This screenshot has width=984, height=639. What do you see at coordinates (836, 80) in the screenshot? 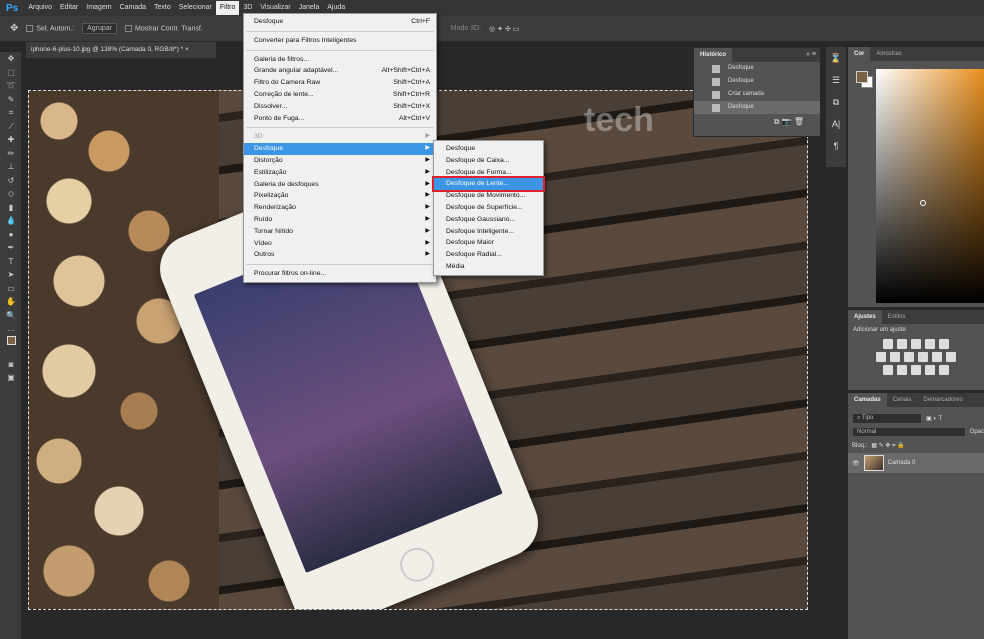
I see `properties-icon: ☰` at bounding box center [836, 80].